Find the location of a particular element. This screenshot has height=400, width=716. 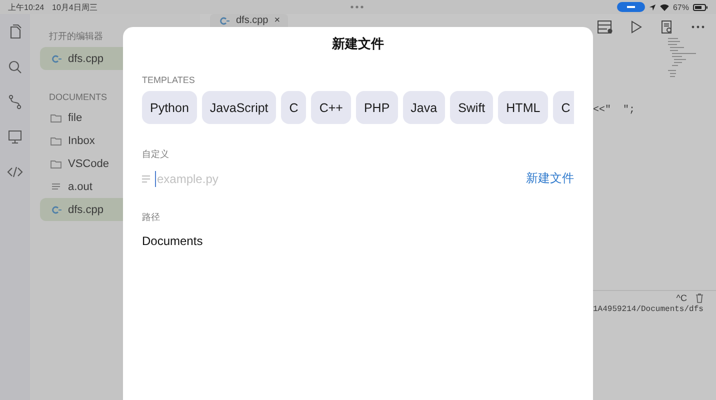

dialog-title: 新建文件 is located at coordinates (358, 44).